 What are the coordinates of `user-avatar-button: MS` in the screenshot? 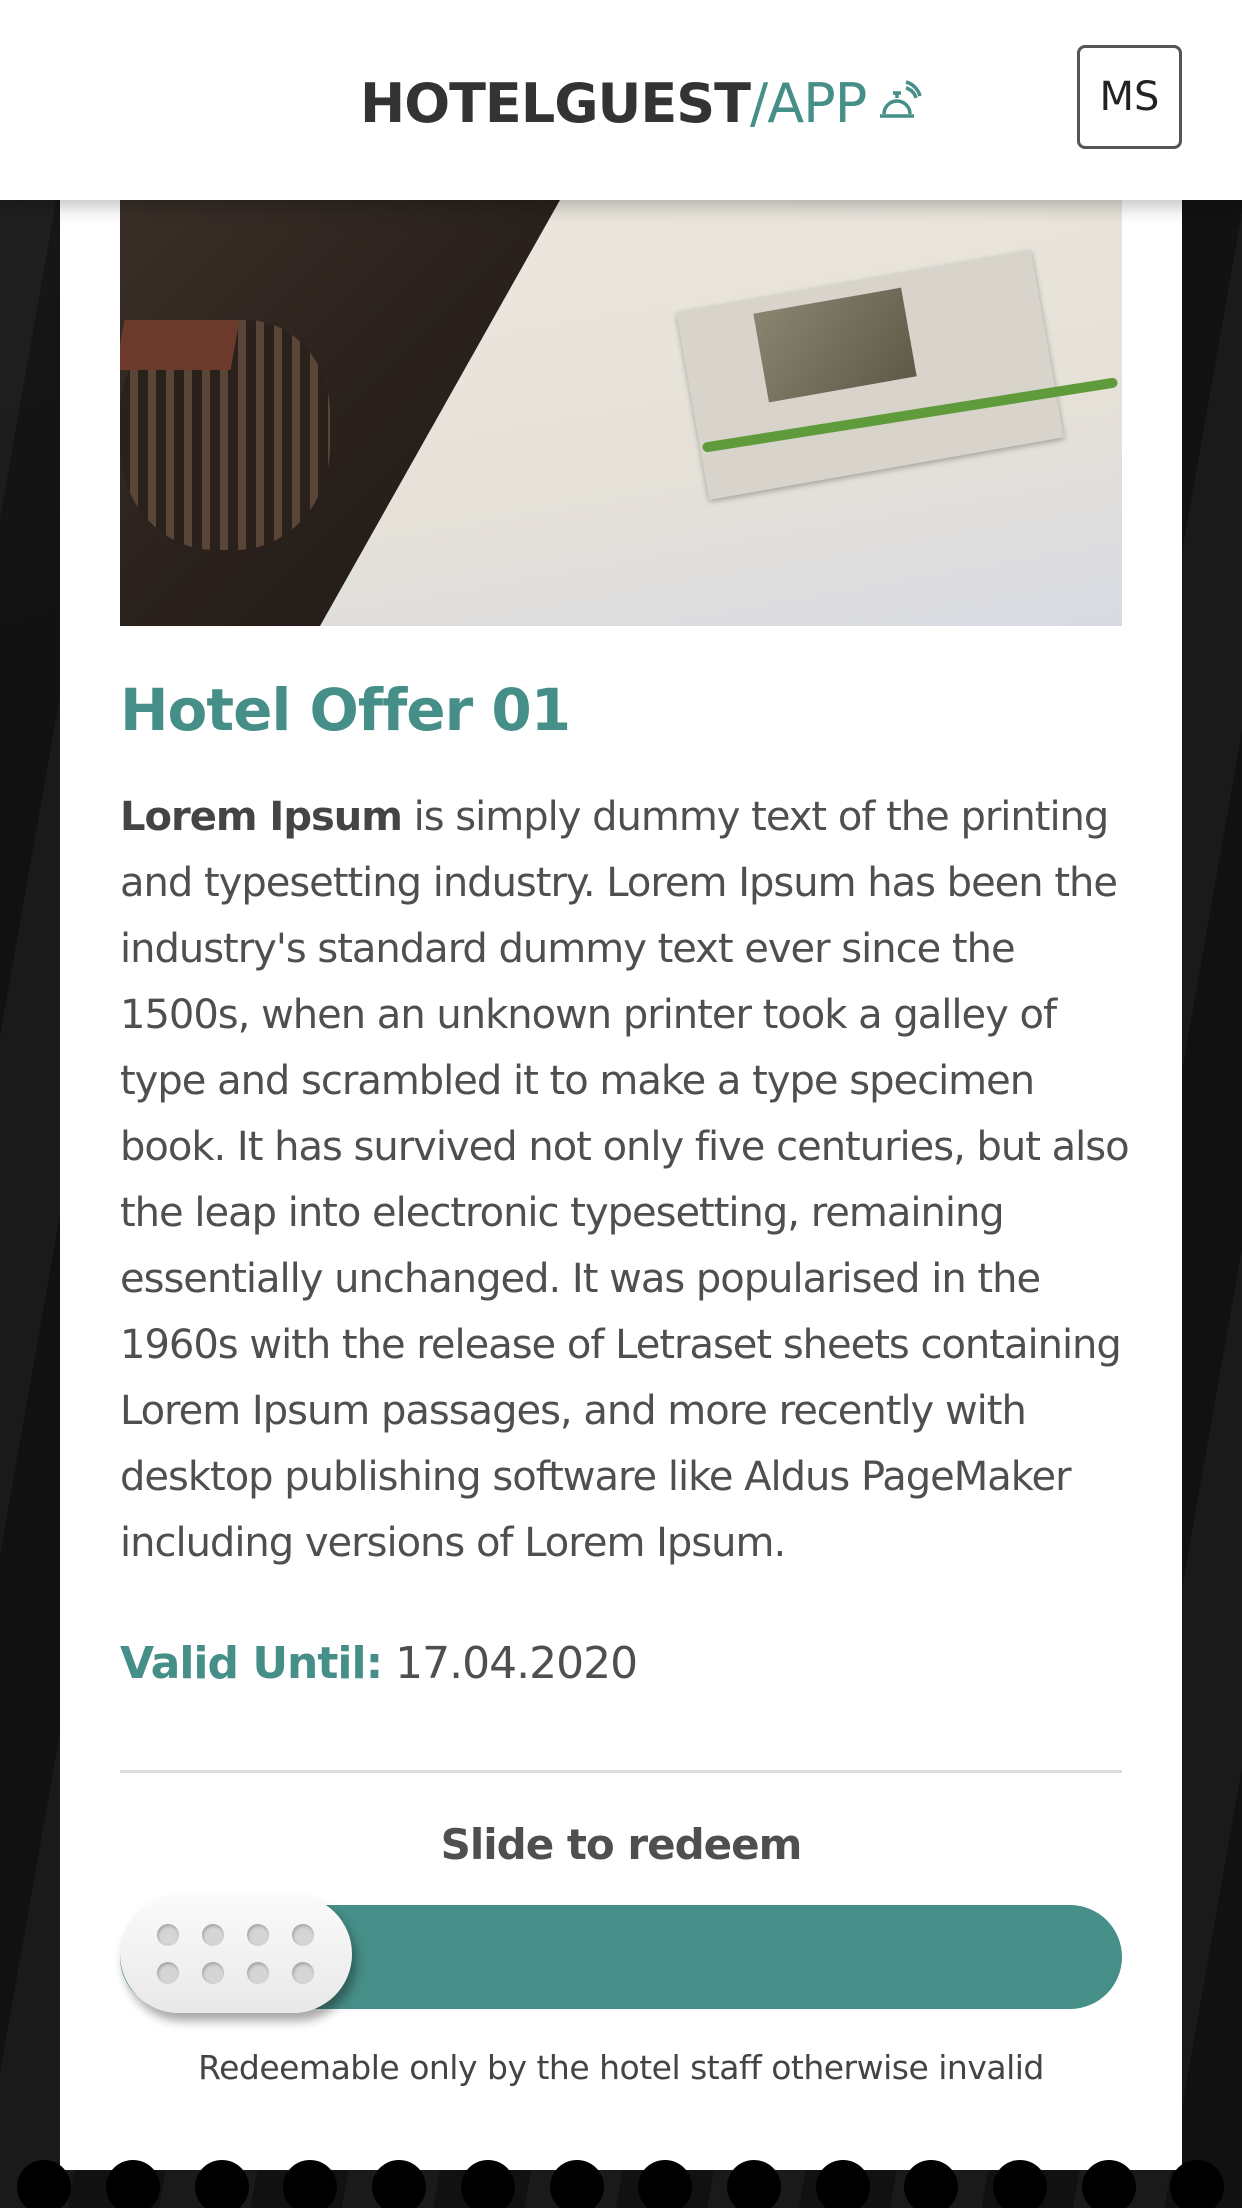 It's located at (1129, 97).